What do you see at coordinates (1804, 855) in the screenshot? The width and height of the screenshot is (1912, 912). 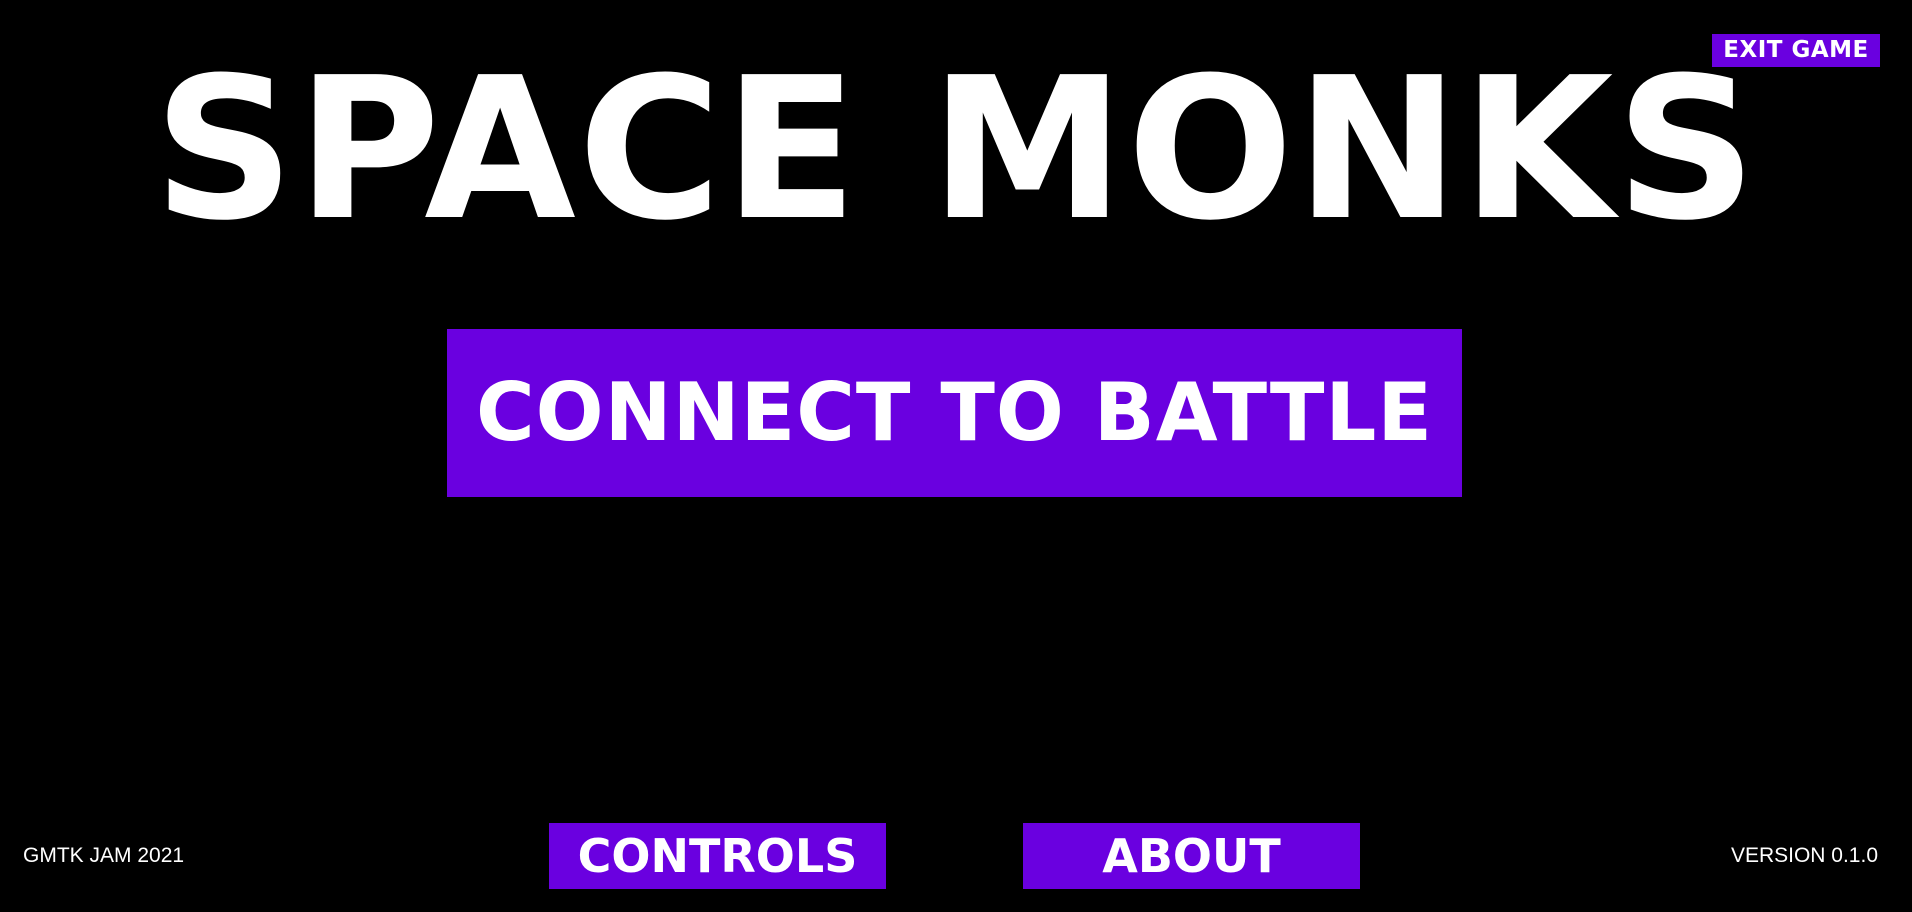 I see `version-label: VERSION 0.1.0` at bounding box center [1804, 855].